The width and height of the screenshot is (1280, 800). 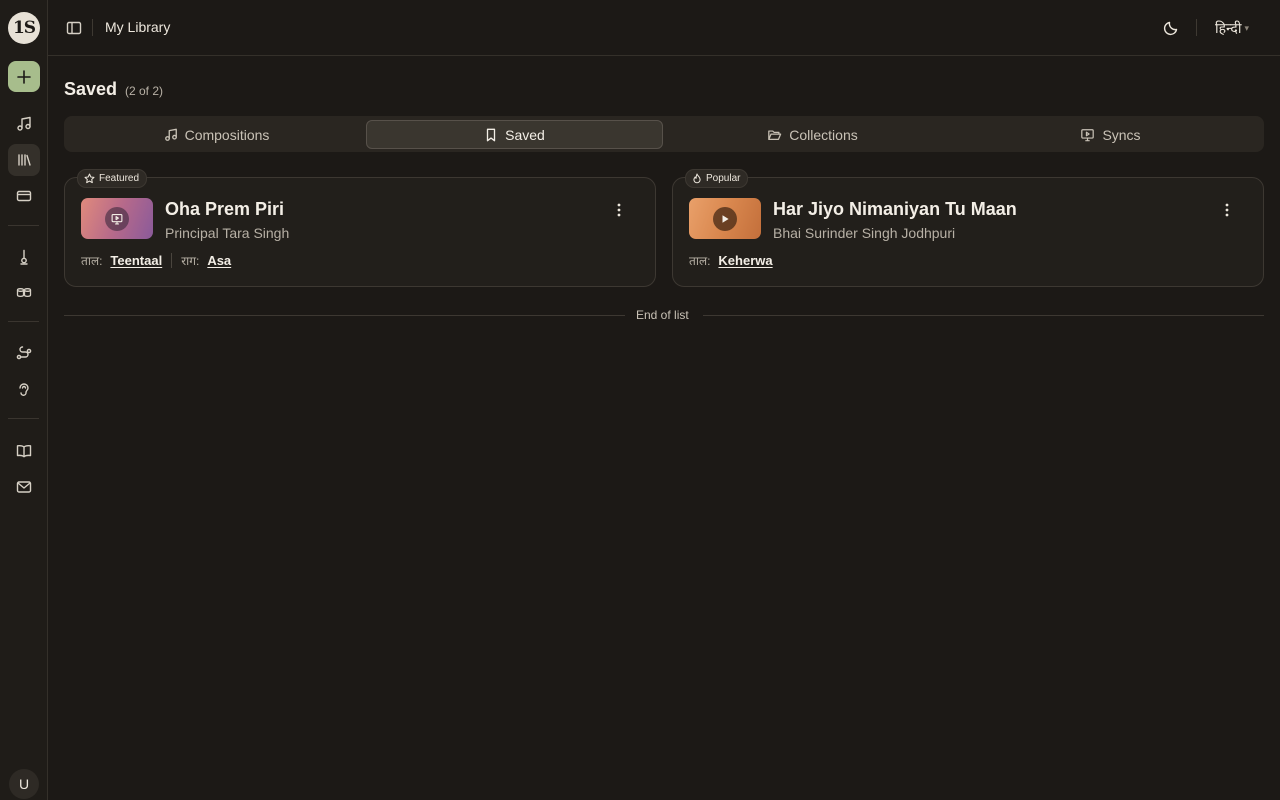 I want to click on moon-icon, so click(x=1170, y=28).